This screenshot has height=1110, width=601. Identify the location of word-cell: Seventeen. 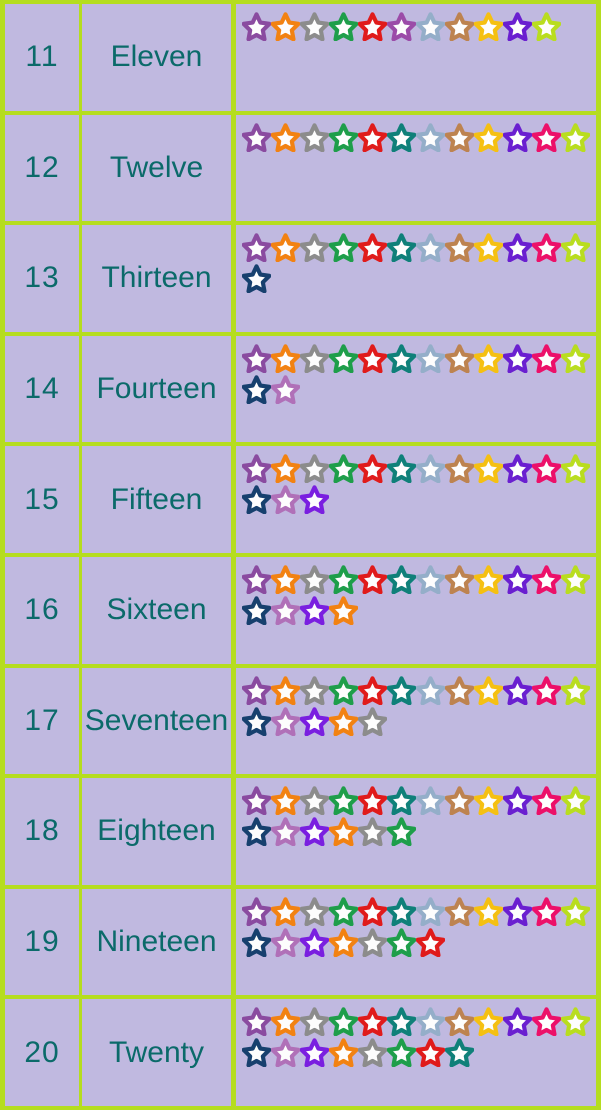
(159, 721).